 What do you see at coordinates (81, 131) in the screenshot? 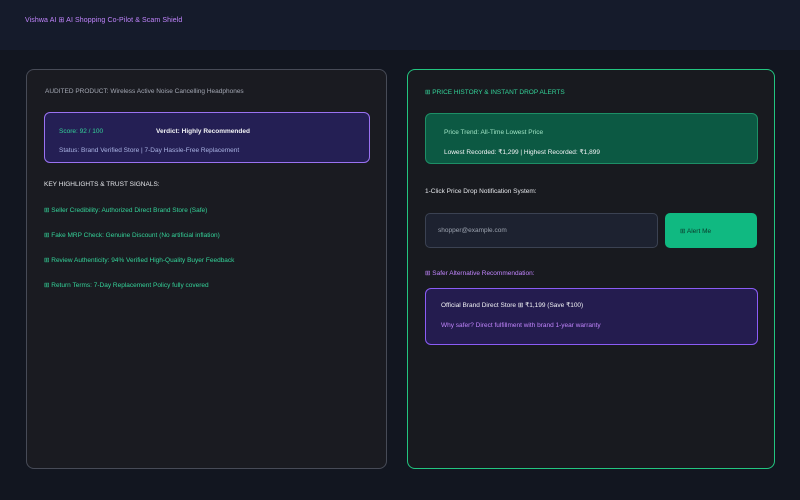
I see `score-value: Score: 92 / 100` at bounding box center [81, 131].